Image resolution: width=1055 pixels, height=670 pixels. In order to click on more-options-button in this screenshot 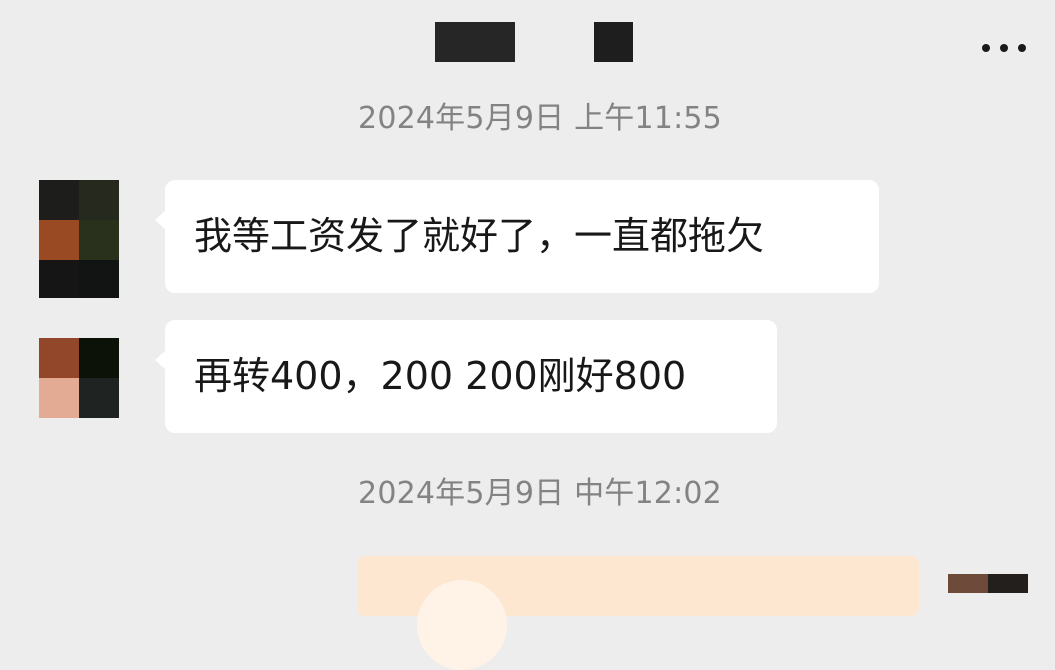, I will do `click(1005, 48)`.